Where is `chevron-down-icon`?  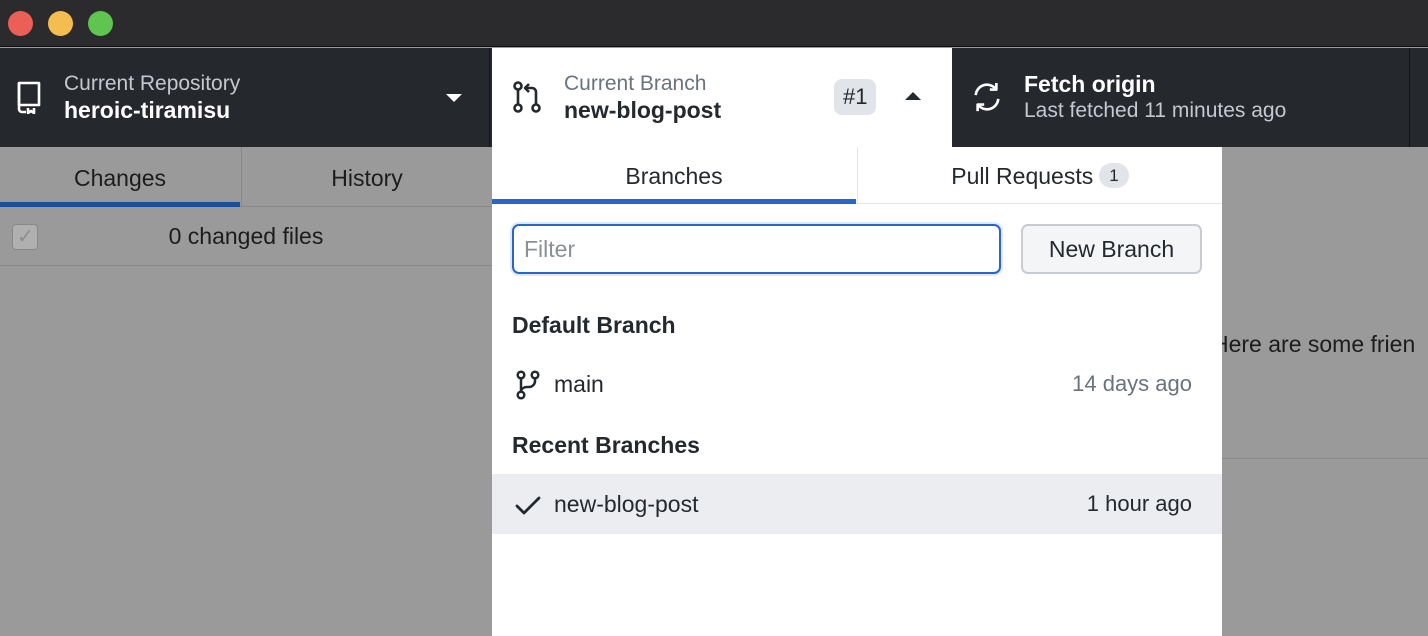 chevron-down-icon is located at coordinates (454, 98).